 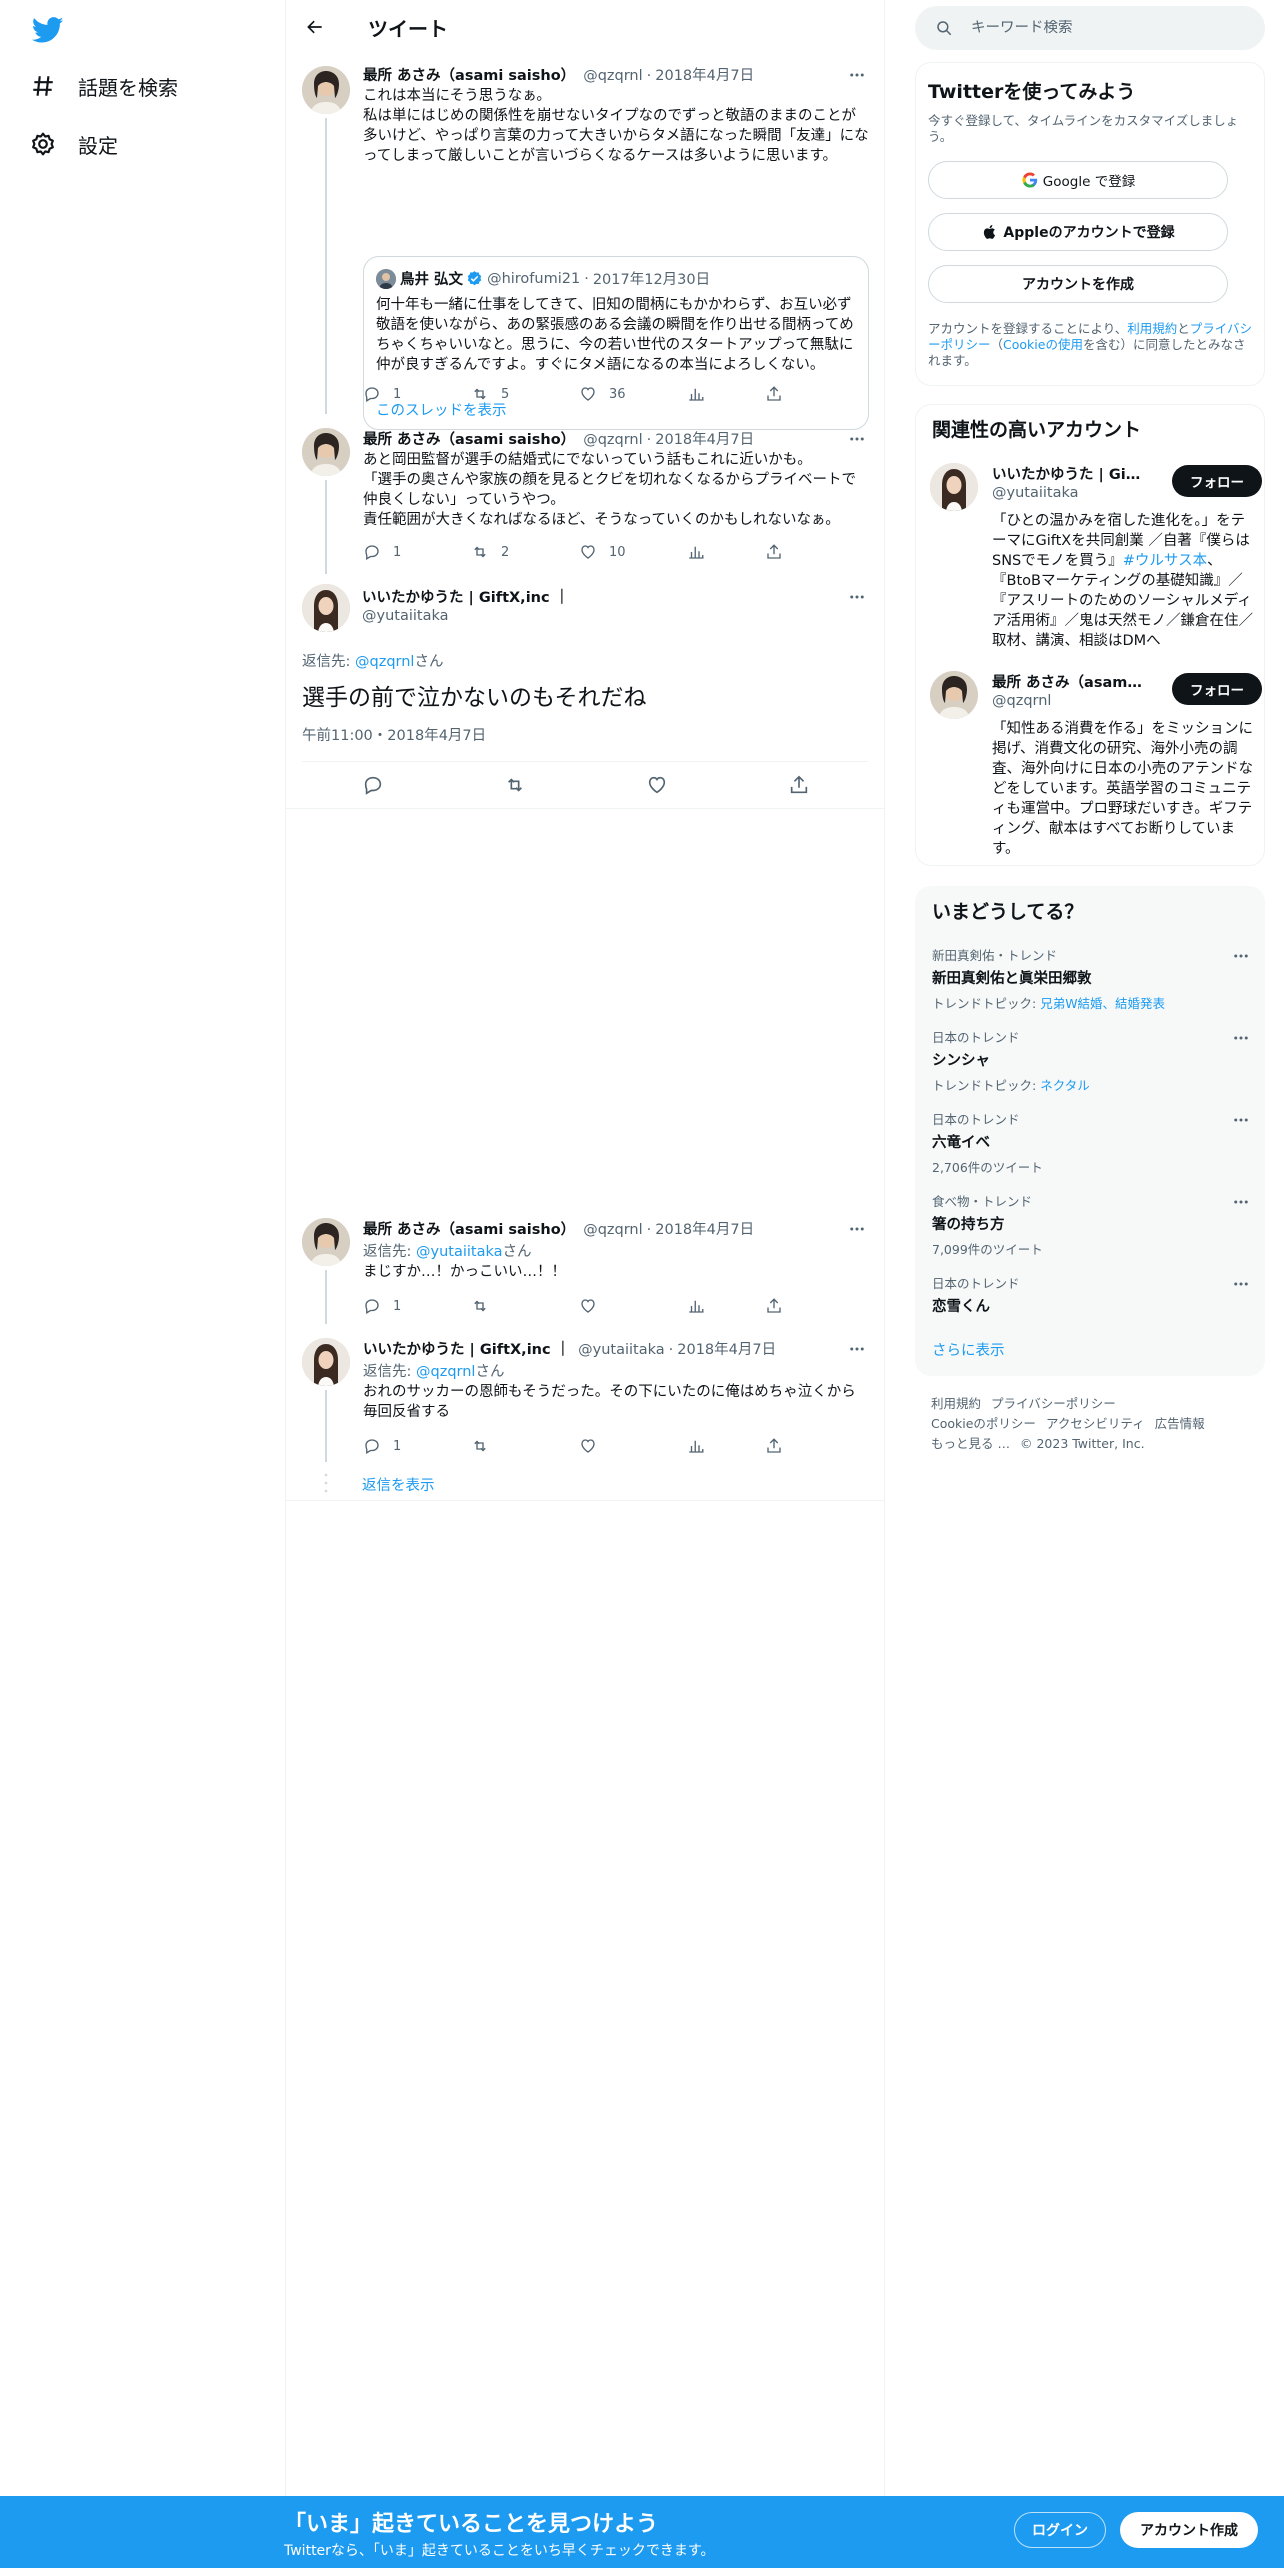 What do you see at coordinates (104, 86) in the screenshot?
I see `nav-explore: 話題を検索` at bounding box center [104, 86].